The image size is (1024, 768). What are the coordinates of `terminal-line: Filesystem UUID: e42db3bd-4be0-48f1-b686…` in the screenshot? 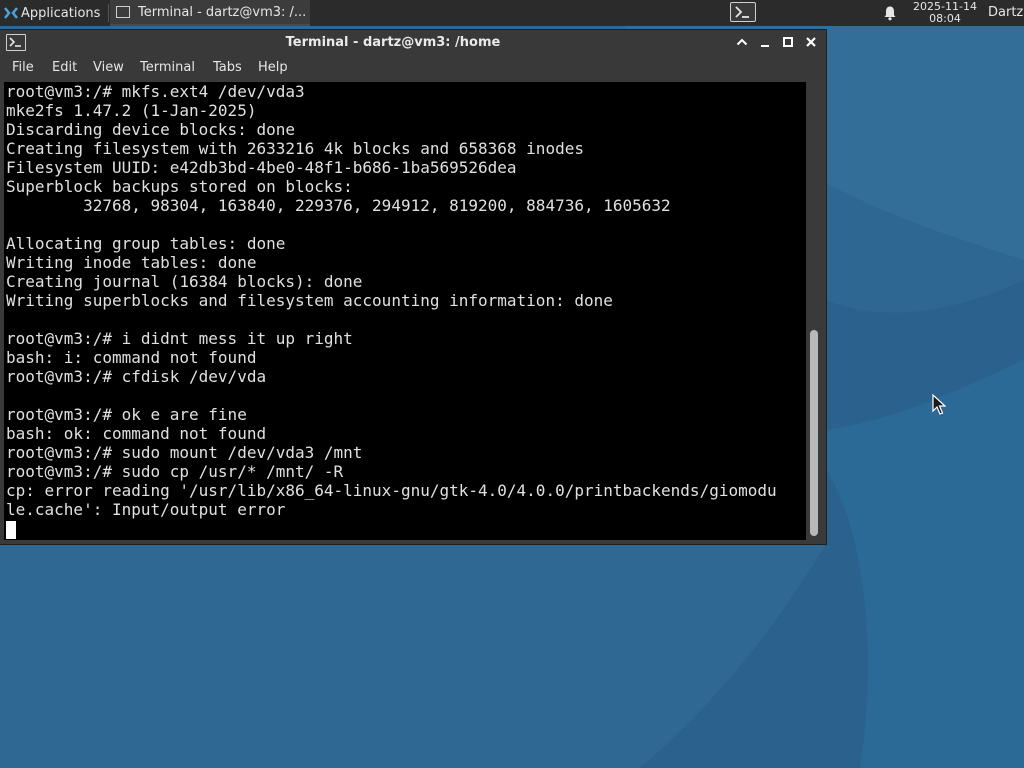 It's located at (261, 167).